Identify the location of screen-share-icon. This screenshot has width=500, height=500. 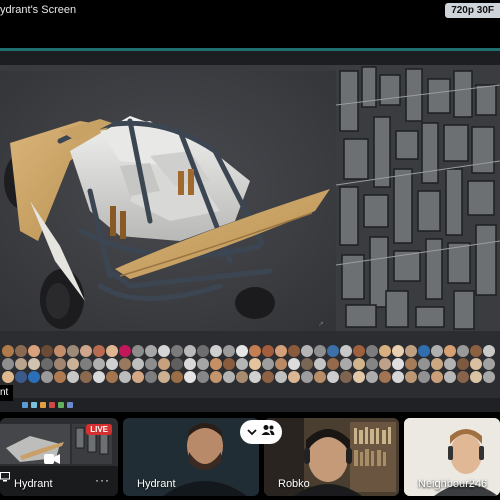
(5, 478).